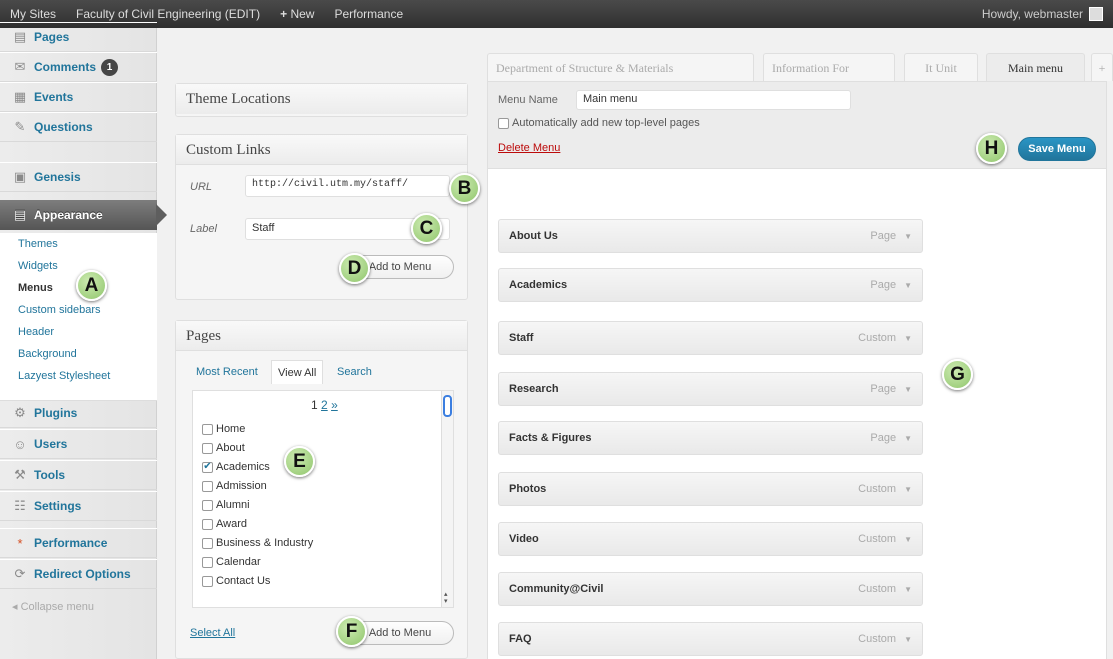 The image size is (1113, 659). What do you see at coordinates (446, 598) in the screenshot?
I see `scroll-arrows-icon: ▴ ▾` at bounding box center [446, 598].